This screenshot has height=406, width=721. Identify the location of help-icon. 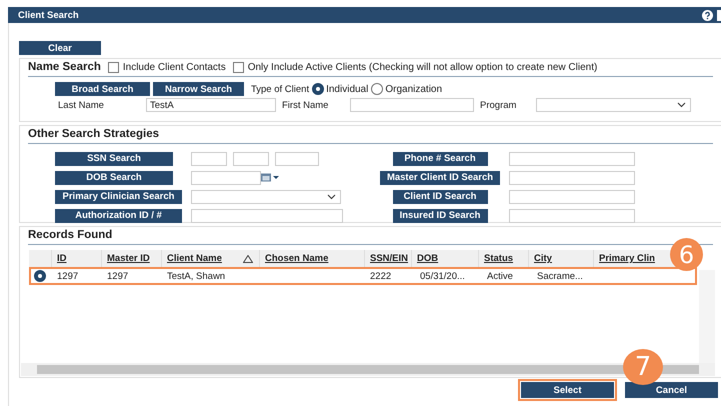
(707, 15).